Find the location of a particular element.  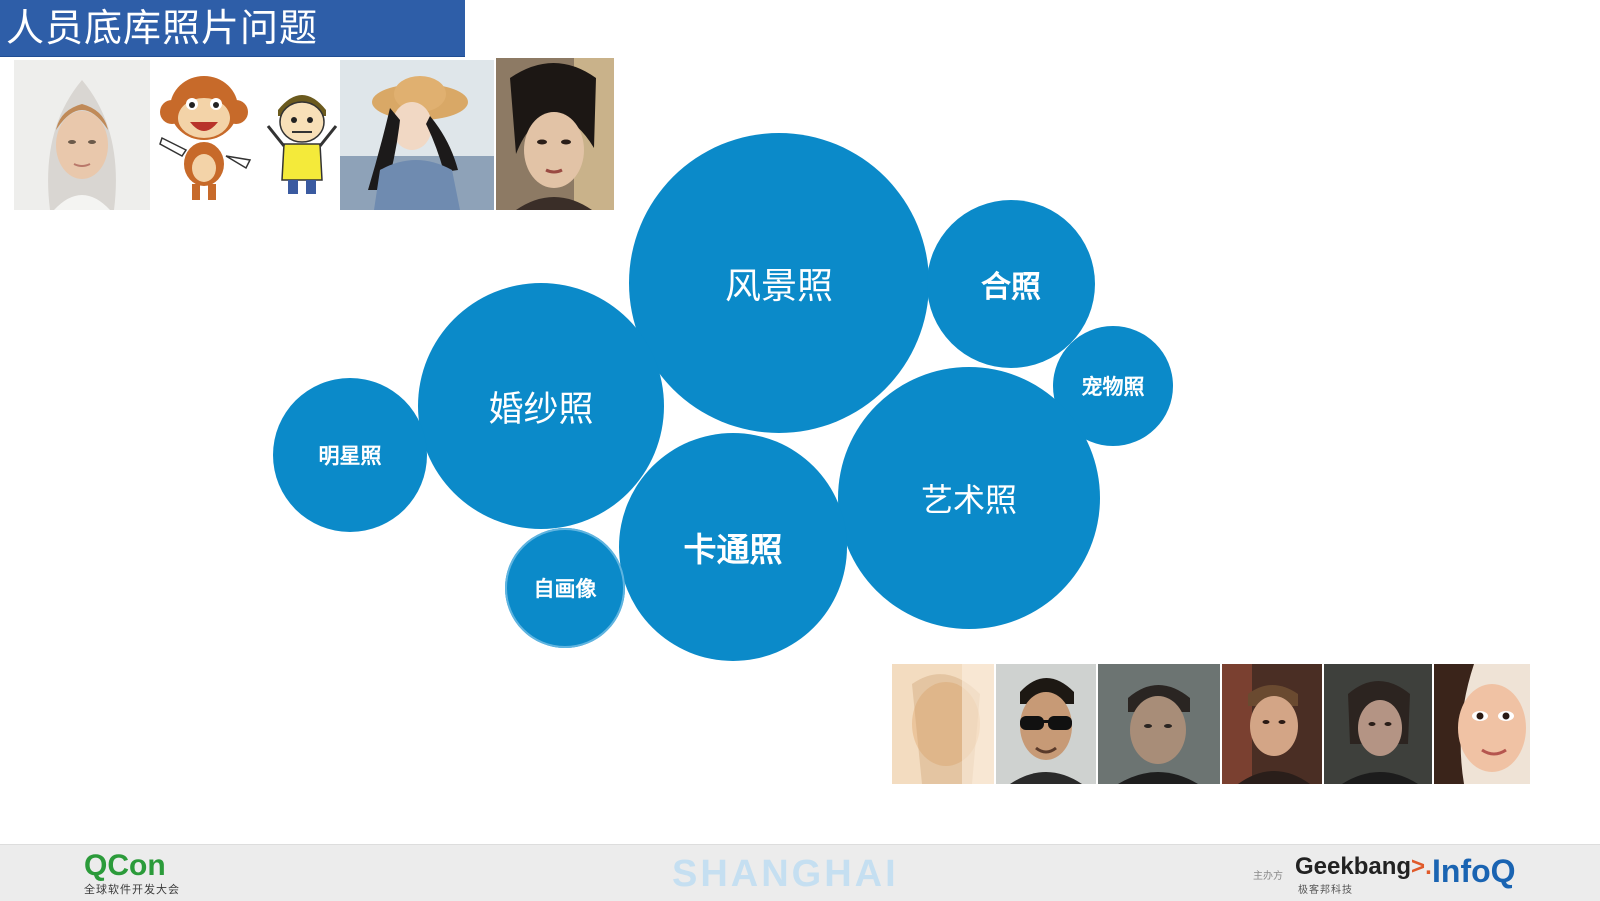

geekbang-logo: Geekbang>. is located at coordinates (1363, 867).